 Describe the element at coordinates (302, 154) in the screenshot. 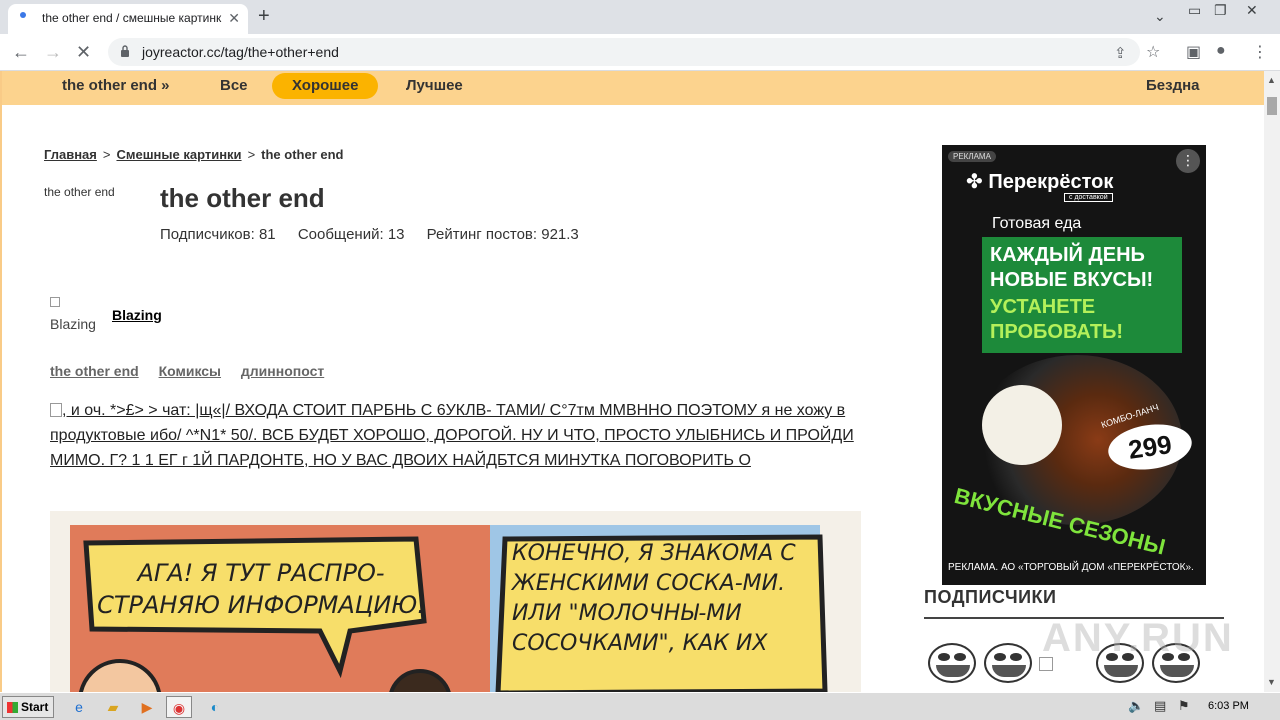

I see `breadcrumb-current: the other end` at that location.